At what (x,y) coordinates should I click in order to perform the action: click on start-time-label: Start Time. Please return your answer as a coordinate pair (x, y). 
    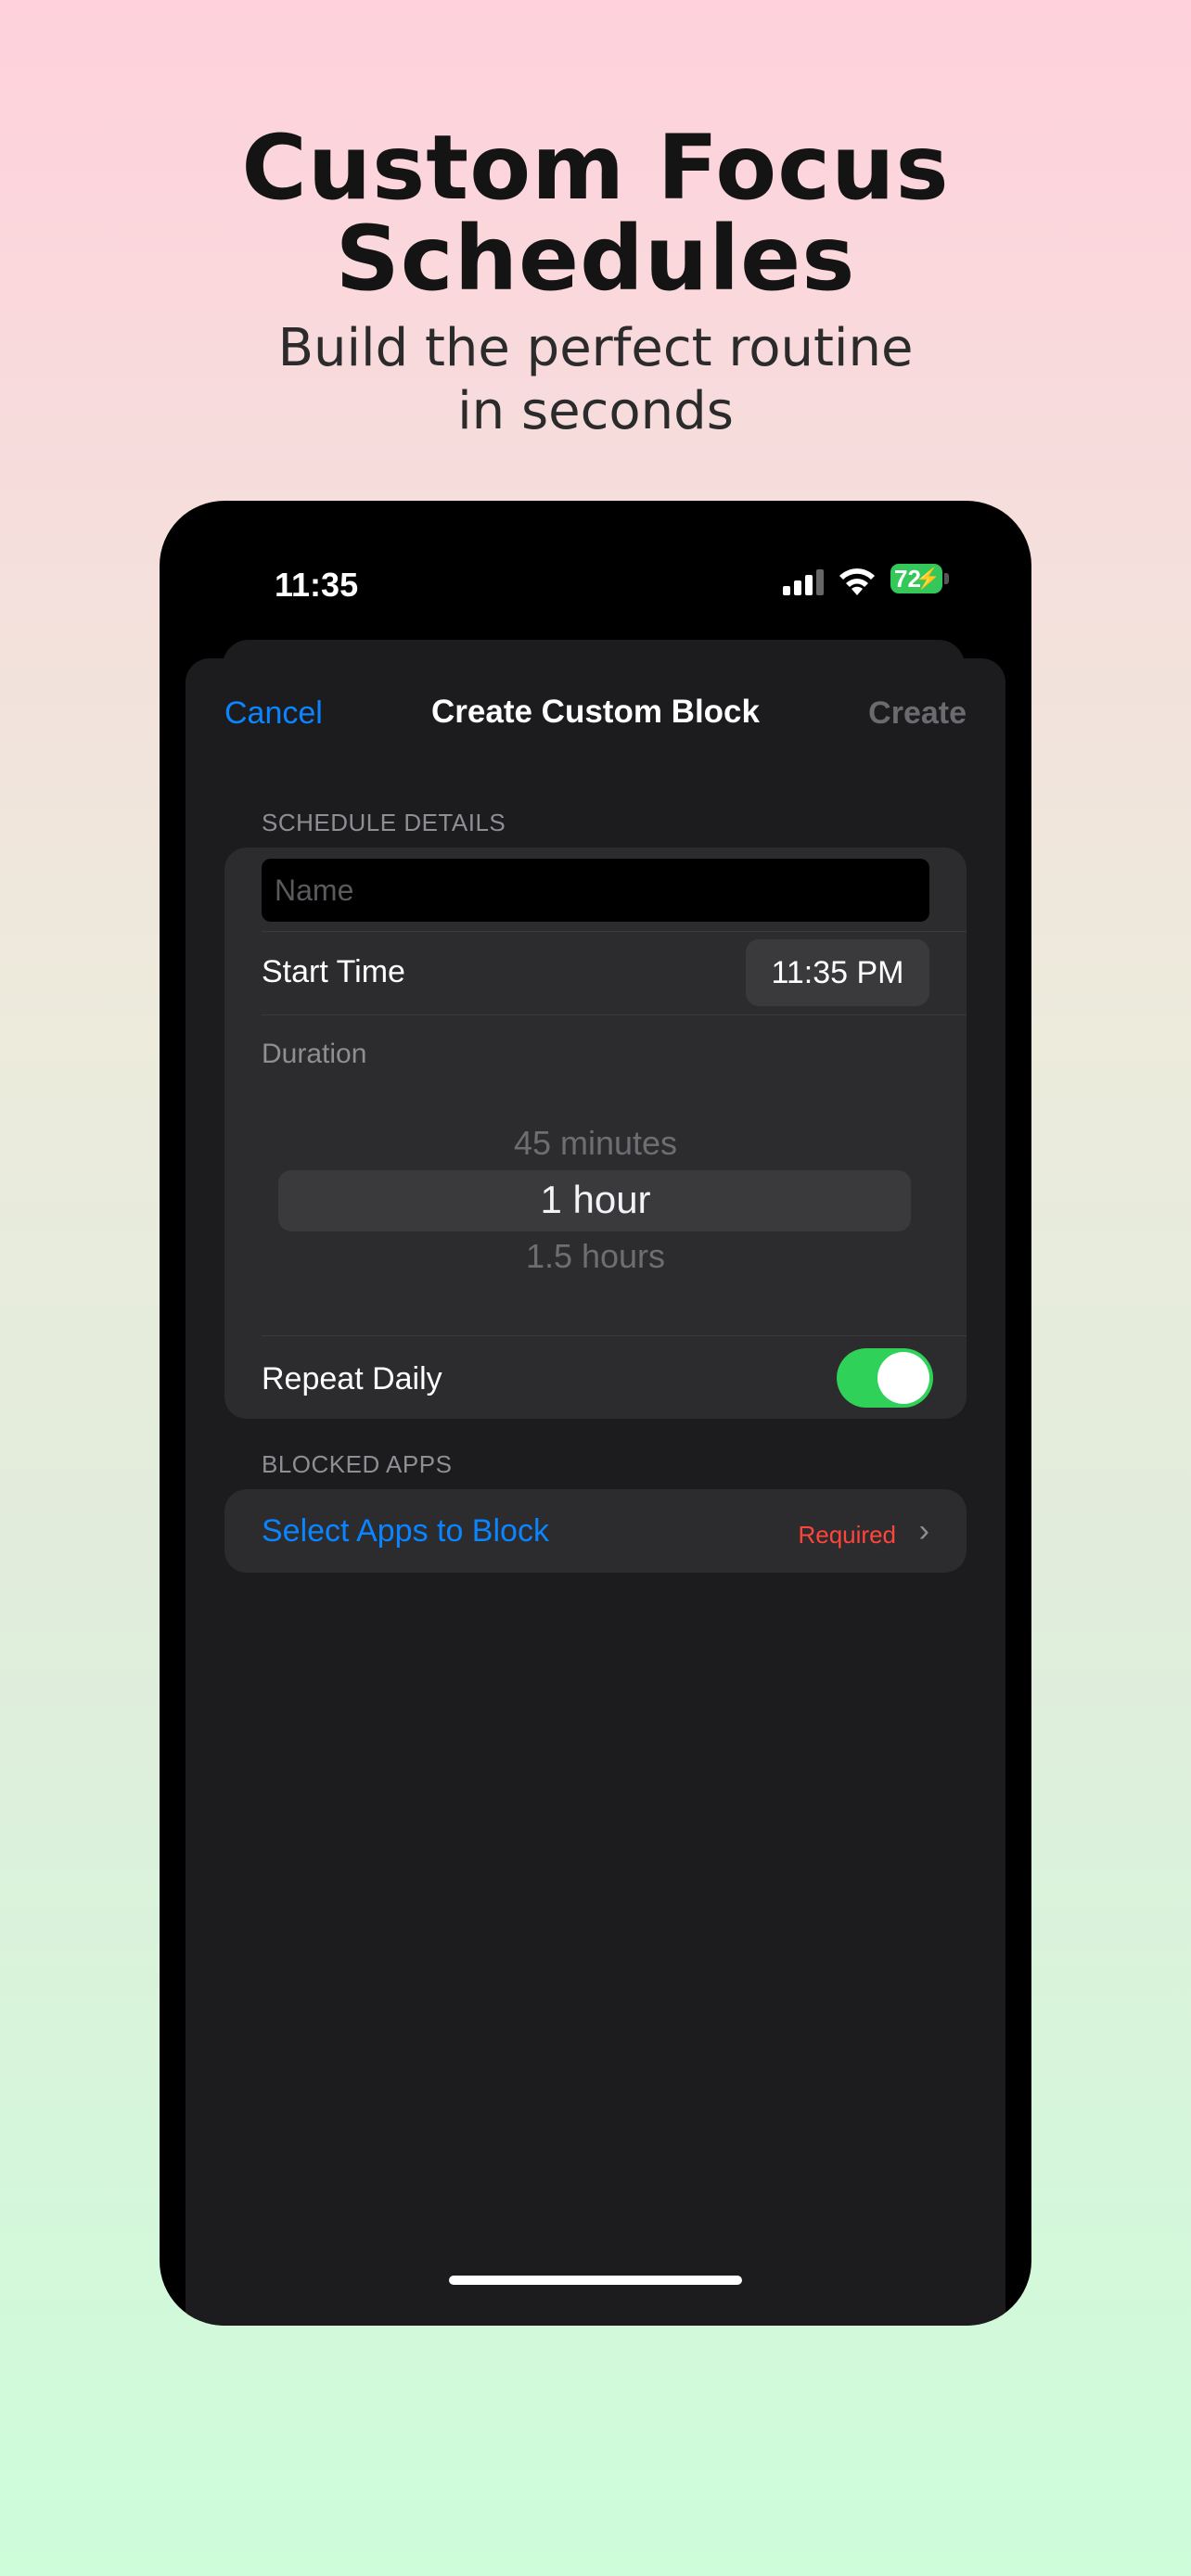
    Looking at the image, I should click on (334, 971).